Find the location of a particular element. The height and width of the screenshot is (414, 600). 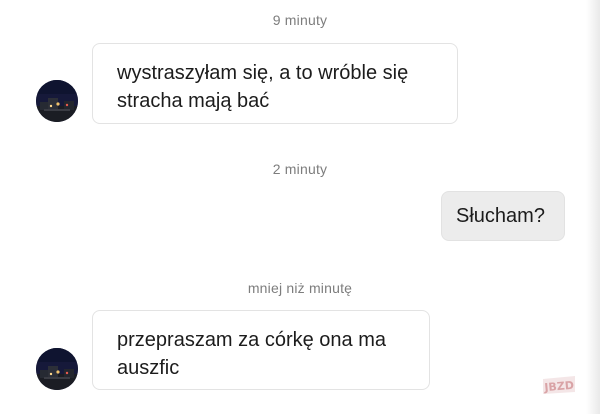

message-1-line-1: wystraszyłam się, a to wróble się is located at coordinates (263, 73).